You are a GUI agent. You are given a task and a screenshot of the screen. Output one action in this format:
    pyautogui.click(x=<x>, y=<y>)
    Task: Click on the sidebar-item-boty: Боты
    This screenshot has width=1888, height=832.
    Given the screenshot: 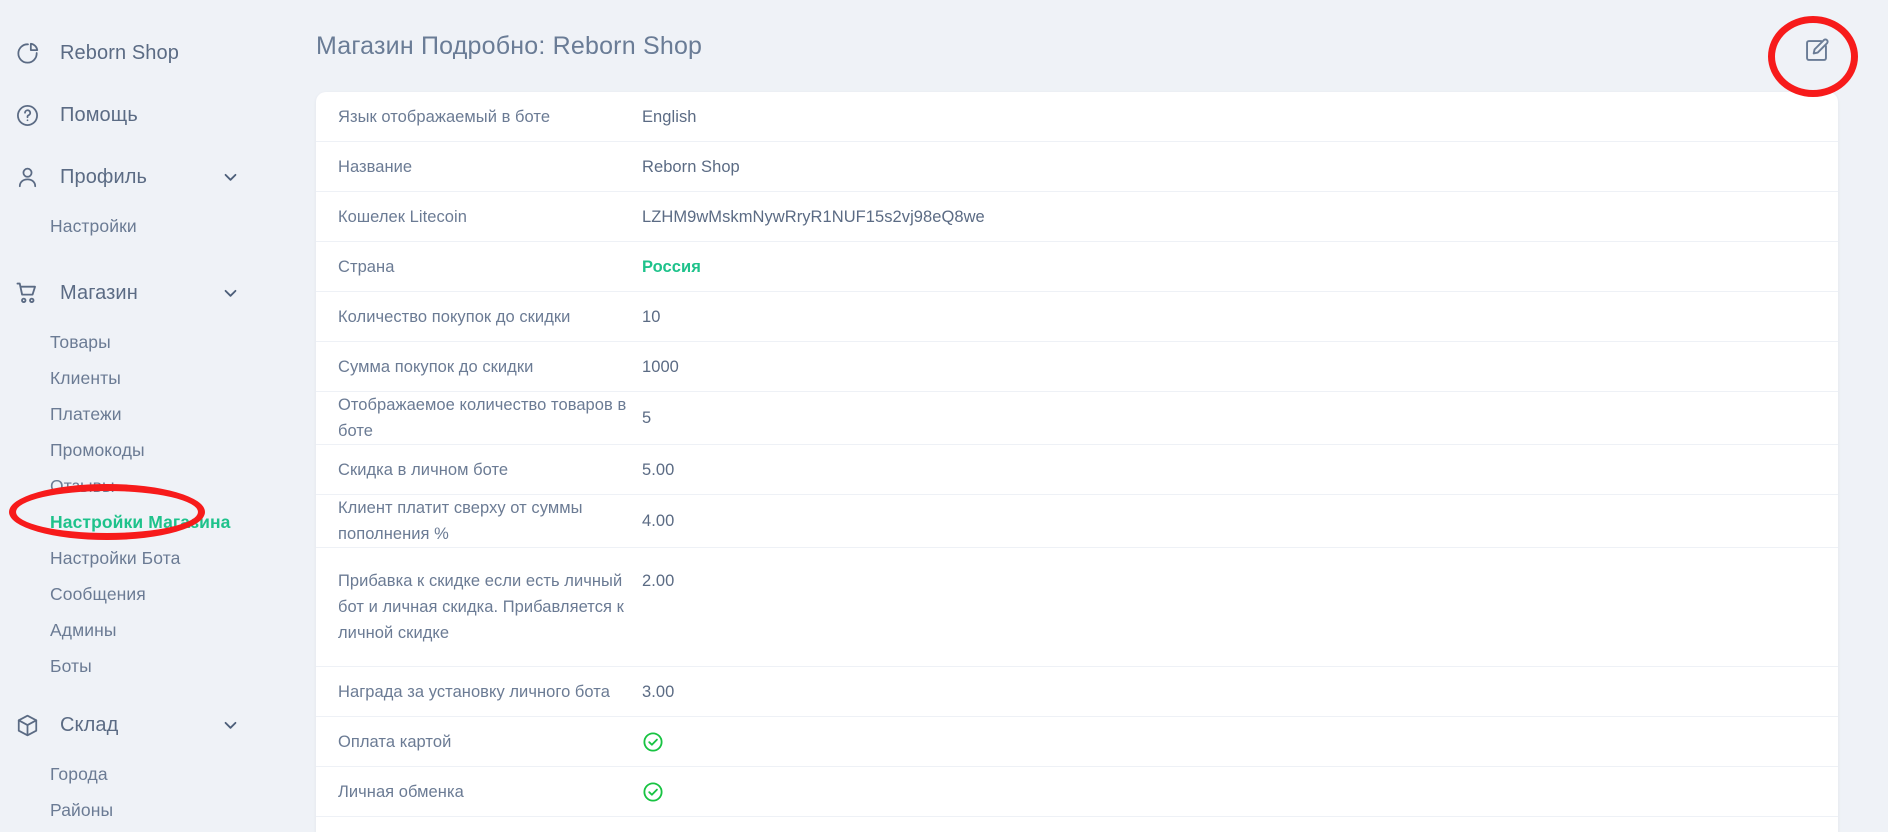 What is the action you would take?
    pyautogui.click(x=158, y=666)
    